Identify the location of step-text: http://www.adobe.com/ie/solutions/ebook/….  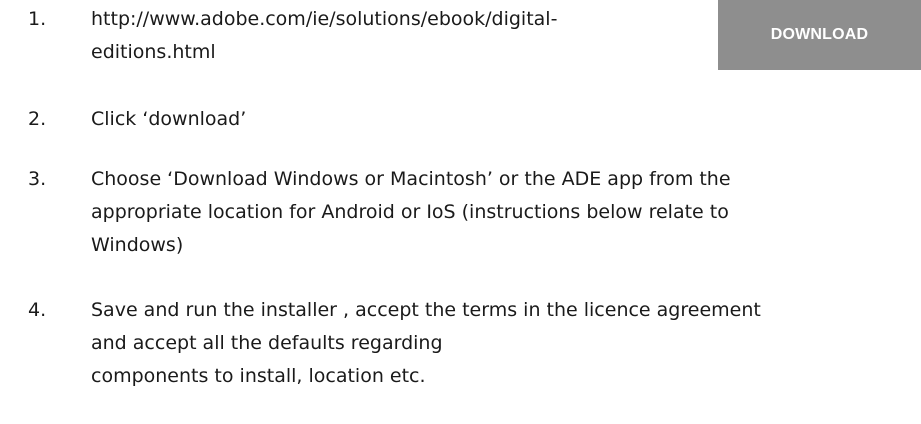
(324, 36).